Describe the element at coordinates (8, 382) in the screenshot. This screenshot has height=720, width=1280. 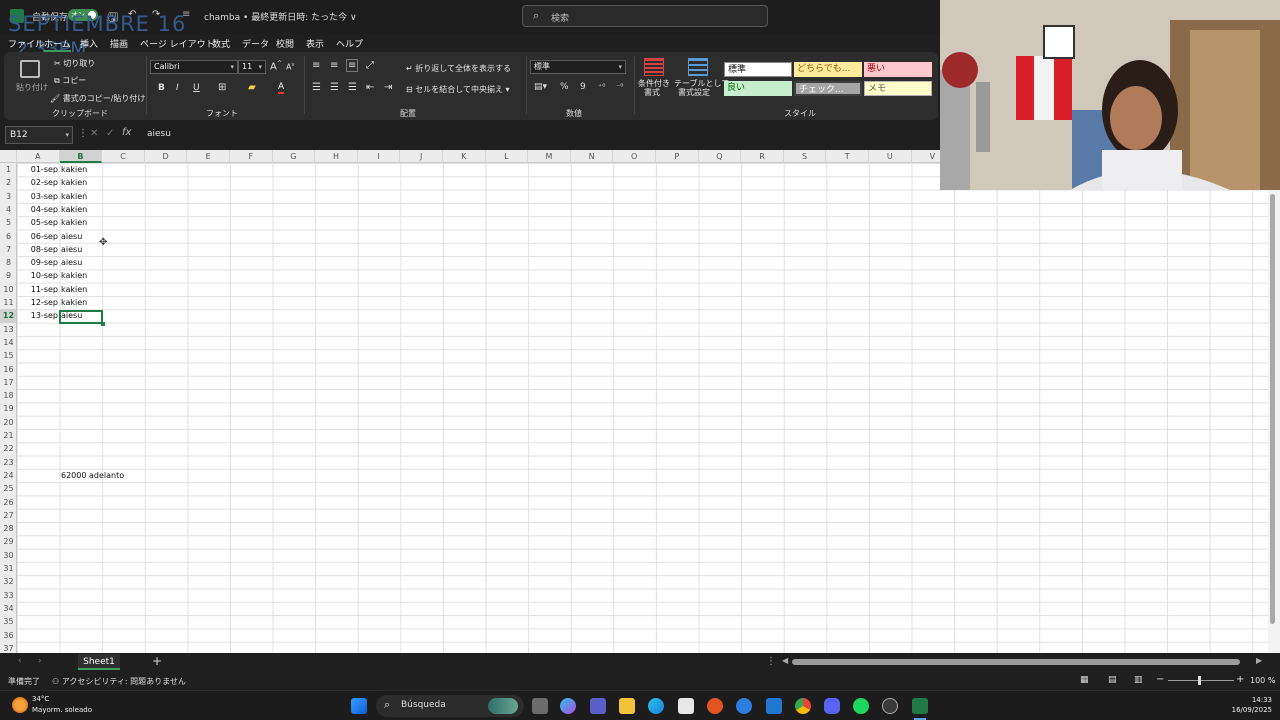
I see `row-header: 17` at that location.